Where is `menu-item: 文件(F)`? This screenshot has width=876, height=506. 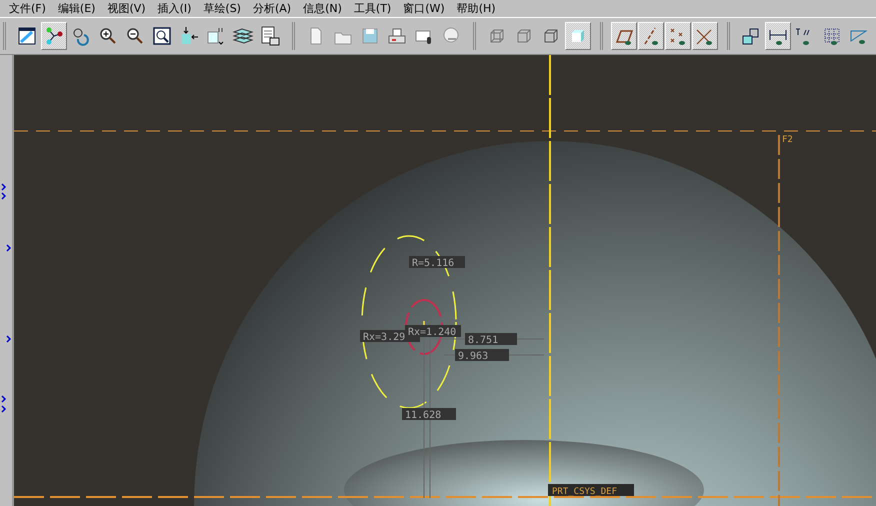 menu-item: 文件(F) is located at coordinates (27, 8).